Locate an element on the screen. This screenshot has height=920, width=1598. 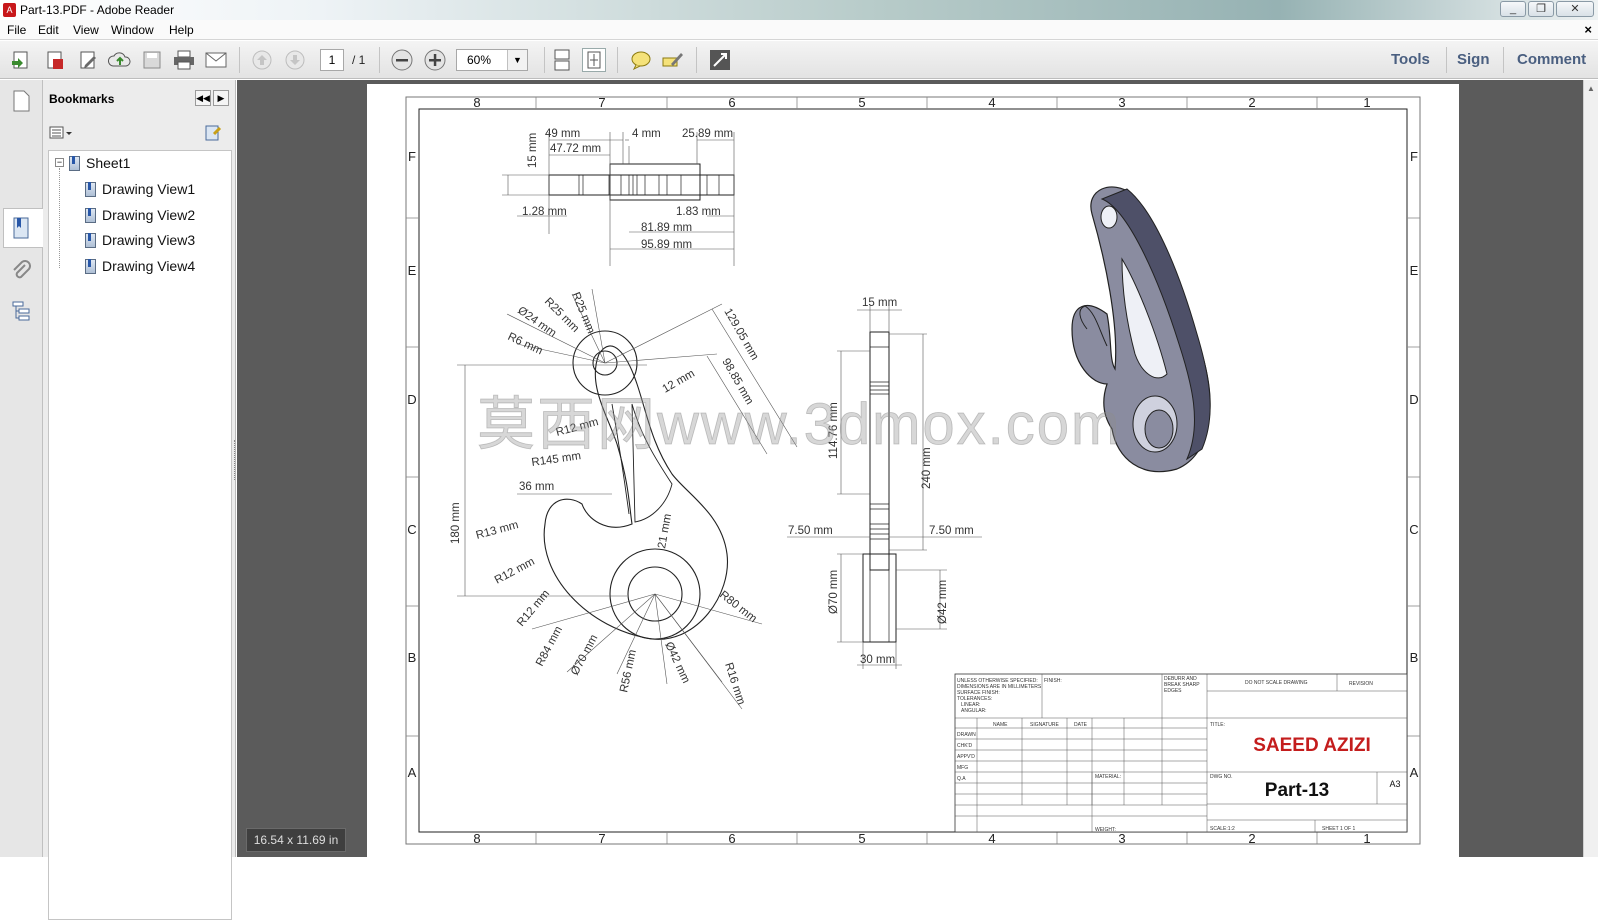
page-number-input: 1 is located at coordinates (332, 60).